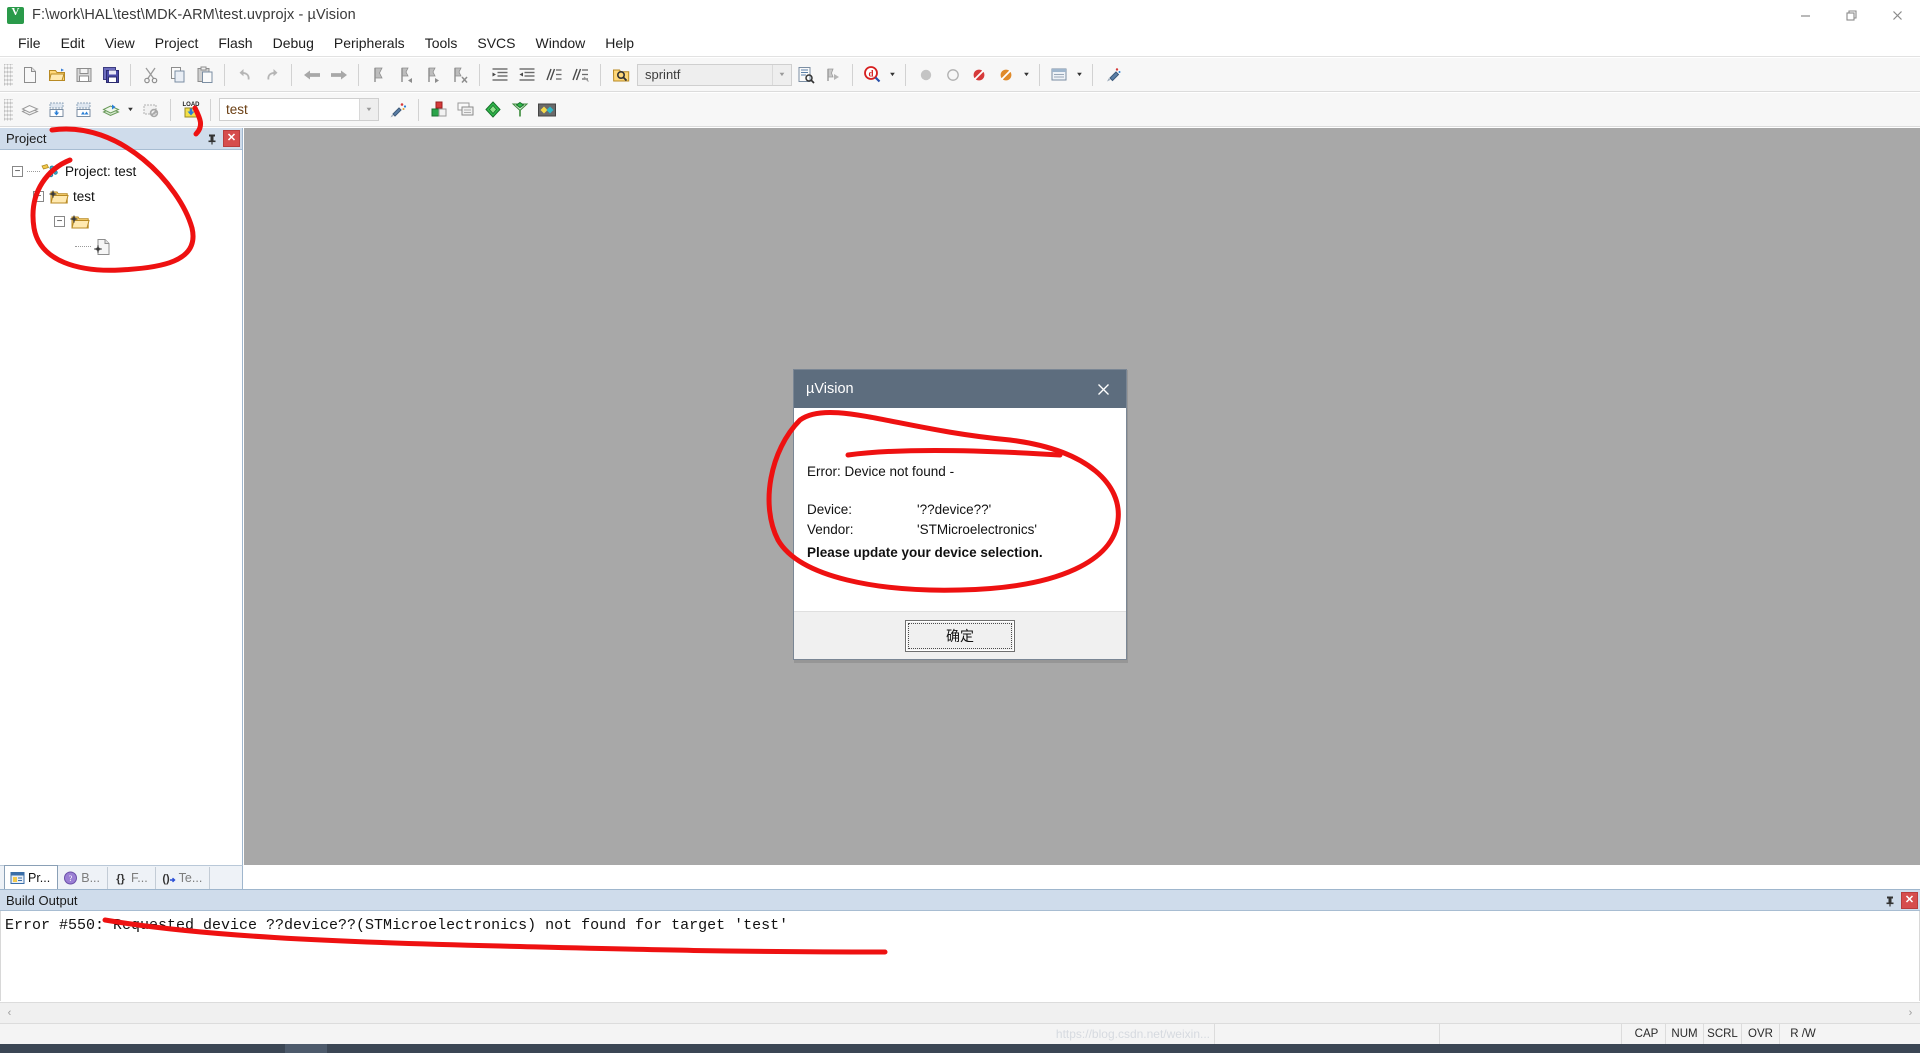 The height and width of the screenshot is (1053, 1920). Describe the element at coordinates (271, 74) in the screenshot. I see `redo-icon` at that location.